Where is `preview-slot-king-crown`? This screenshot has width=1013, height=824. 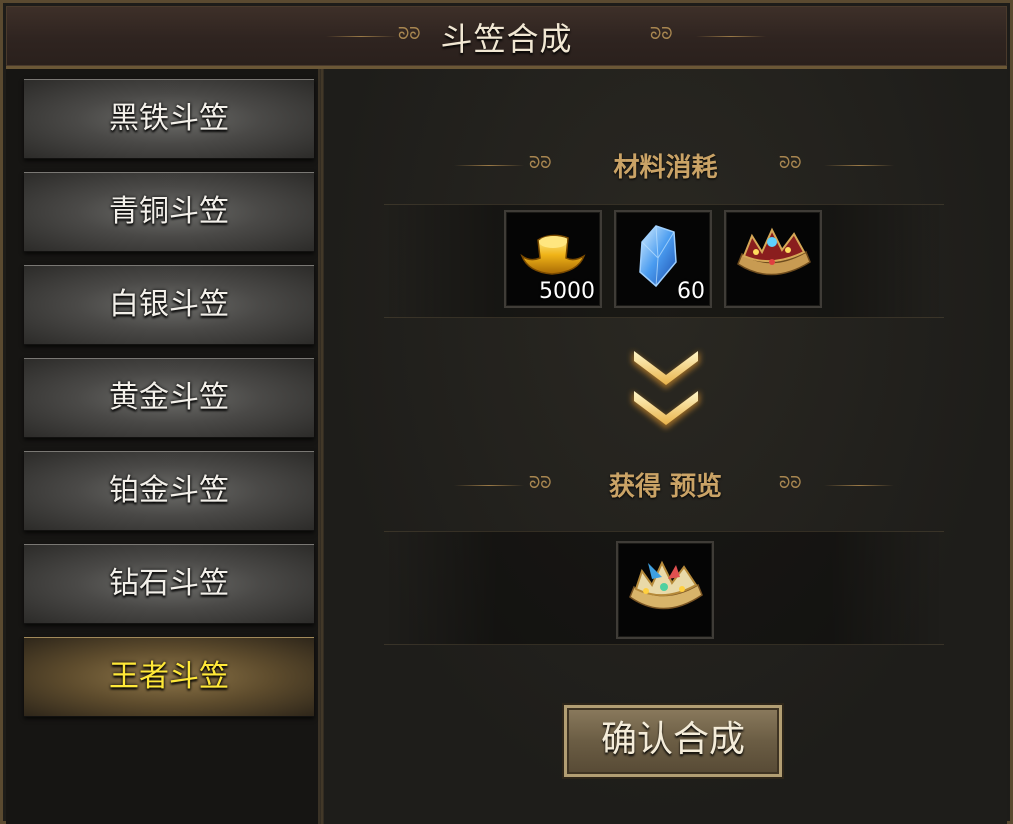
preview-slot-king-crown is located at coordinates (665, 590).